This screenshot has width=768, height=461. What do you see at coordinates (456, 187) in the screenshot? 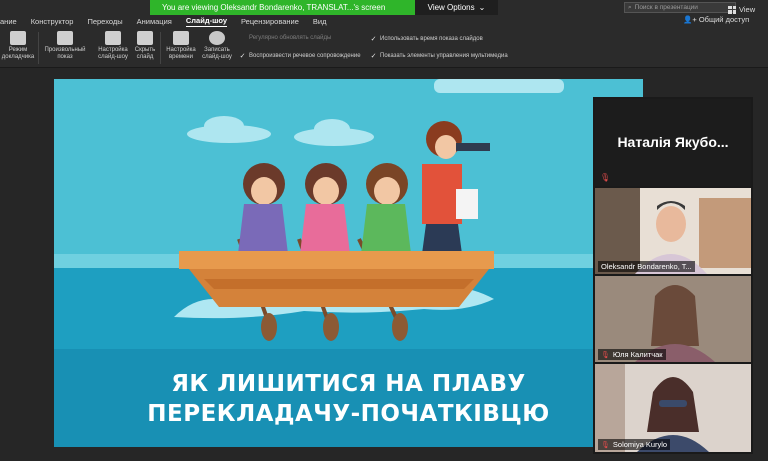
I see `lookout` at bounding box center [456, 187].